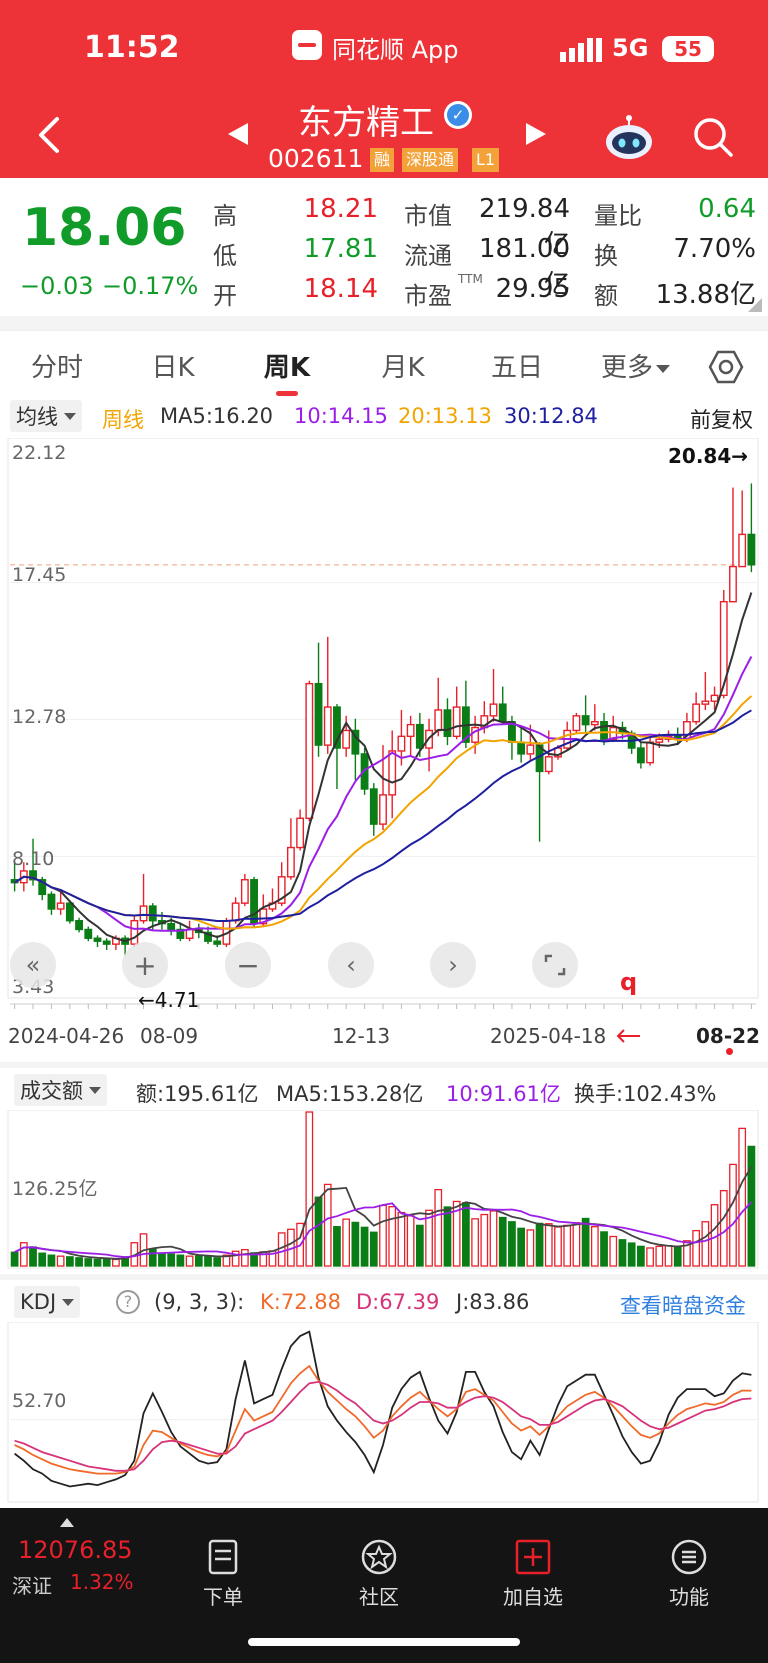 Image resolution: width=768 pixels, height=1663 pixels. I want to click on kdj-d-line, so click(383, 1426).